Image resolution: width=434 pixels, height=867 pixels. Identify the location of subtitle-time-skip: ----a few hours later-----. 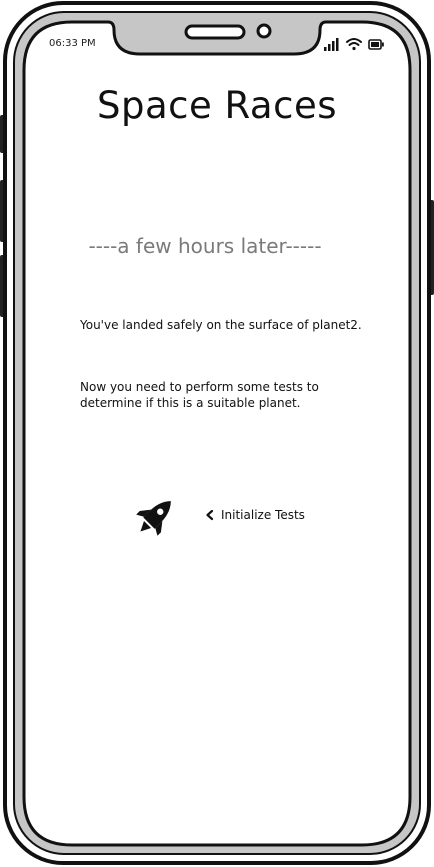
(205, 246).